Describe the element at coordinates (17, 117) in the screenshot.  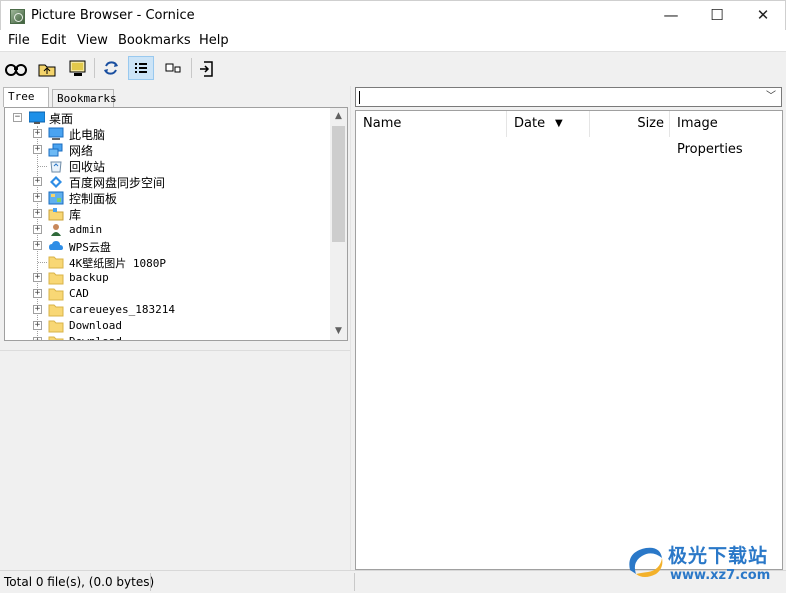
I see `collapse-toggle: −` at that location.